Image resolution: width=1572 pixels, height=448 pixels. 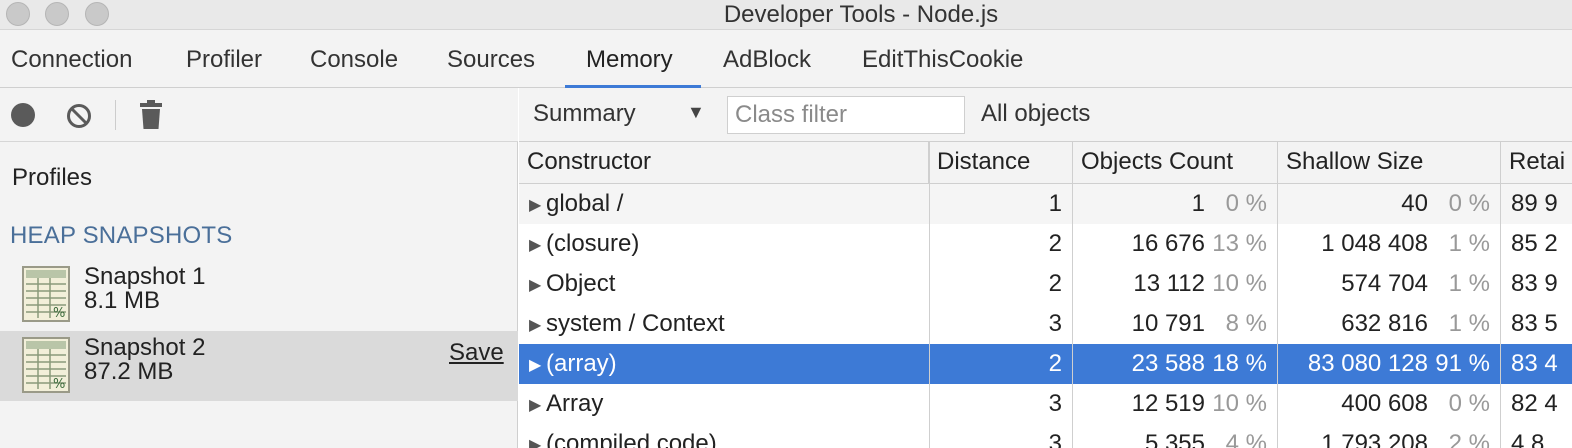 What do you see at coordinates (121, 235) in the screenshot?
I see `heap-snapshots-heading: HEAP SNAPSHOTS` at bounding box center [121, 235].